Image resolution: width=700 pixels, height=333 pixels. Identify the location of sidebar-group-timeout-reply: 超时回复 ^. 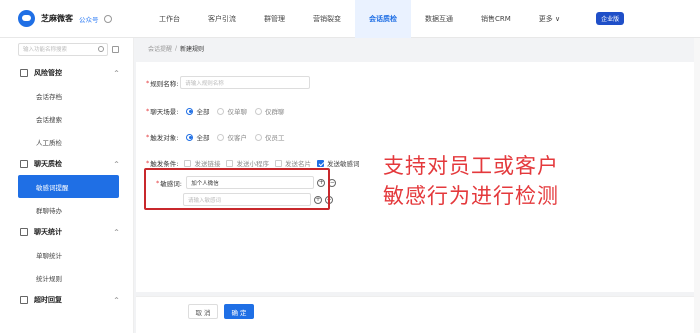
(66, 300).